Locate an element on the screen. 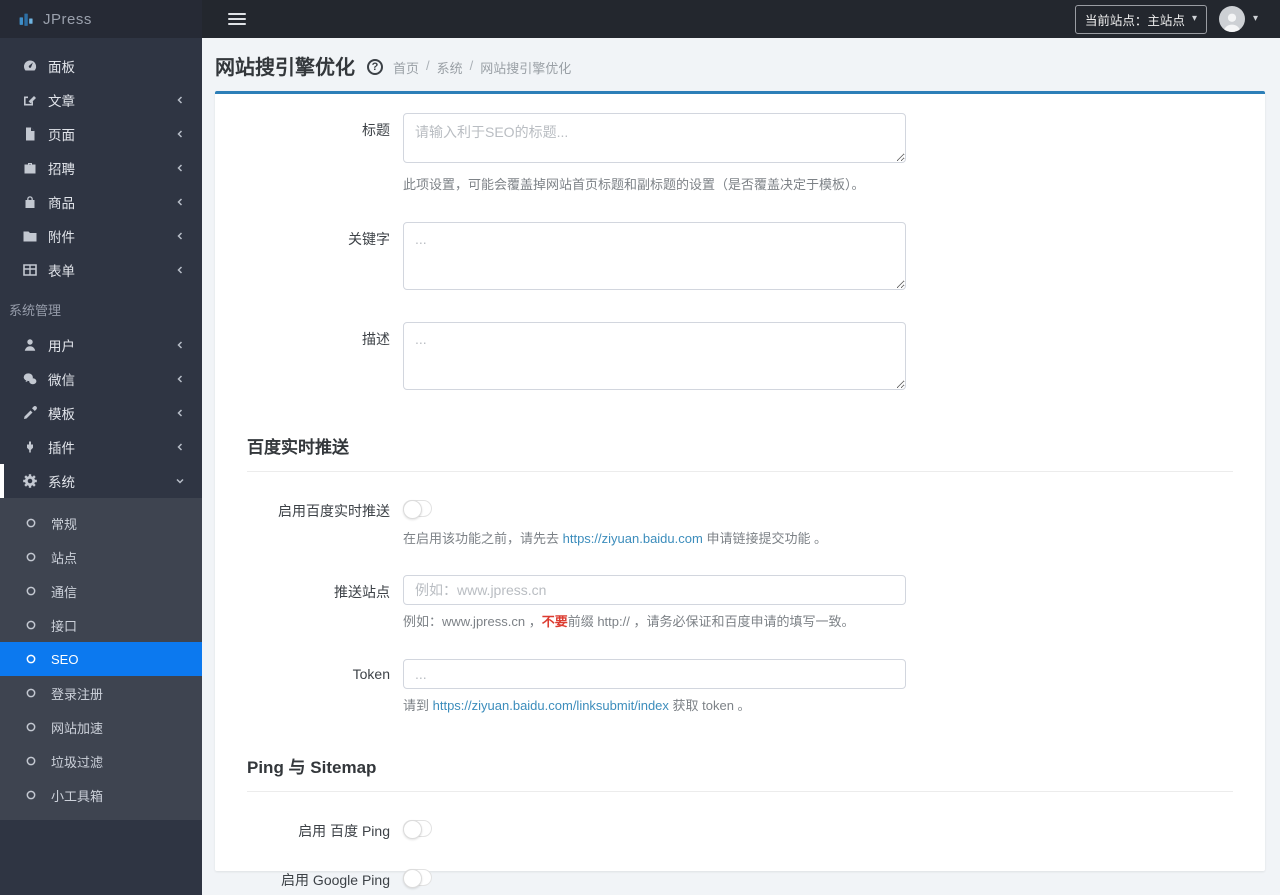 The height and width of the screenshot is (895, 1280). sidebar-item-label: 商品 is located at coordinates (61, 203).